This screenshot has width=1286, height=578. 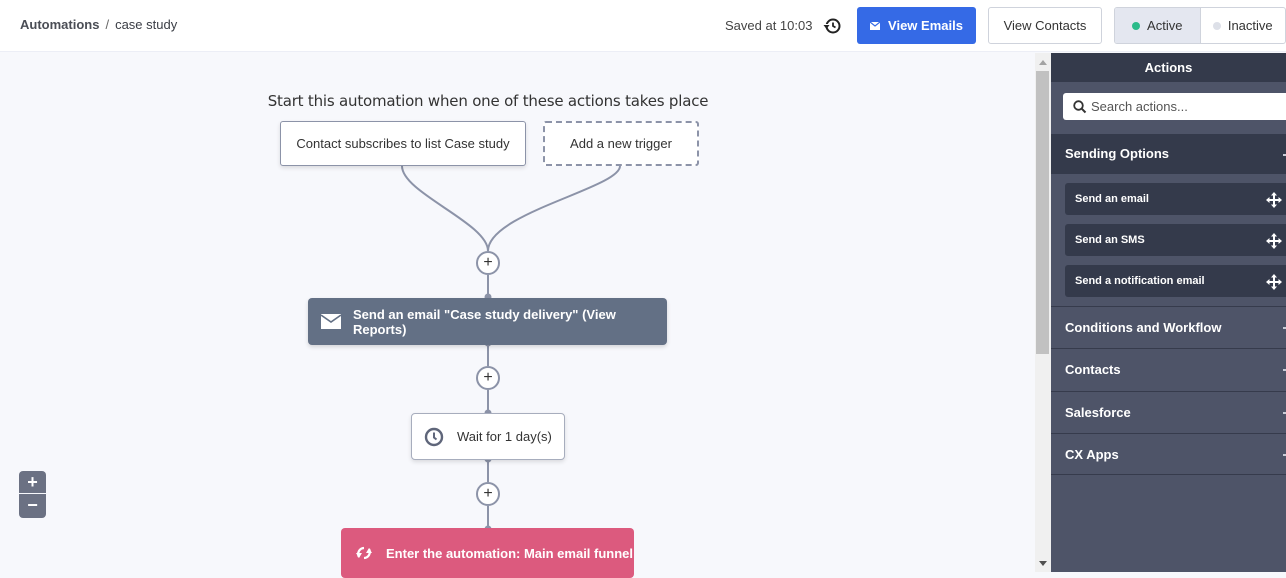 What do you see at coordinates (1168, 412) in the screenshot?
I see `section-salesforce: Salesforce` at bounding box center [1168, 412].